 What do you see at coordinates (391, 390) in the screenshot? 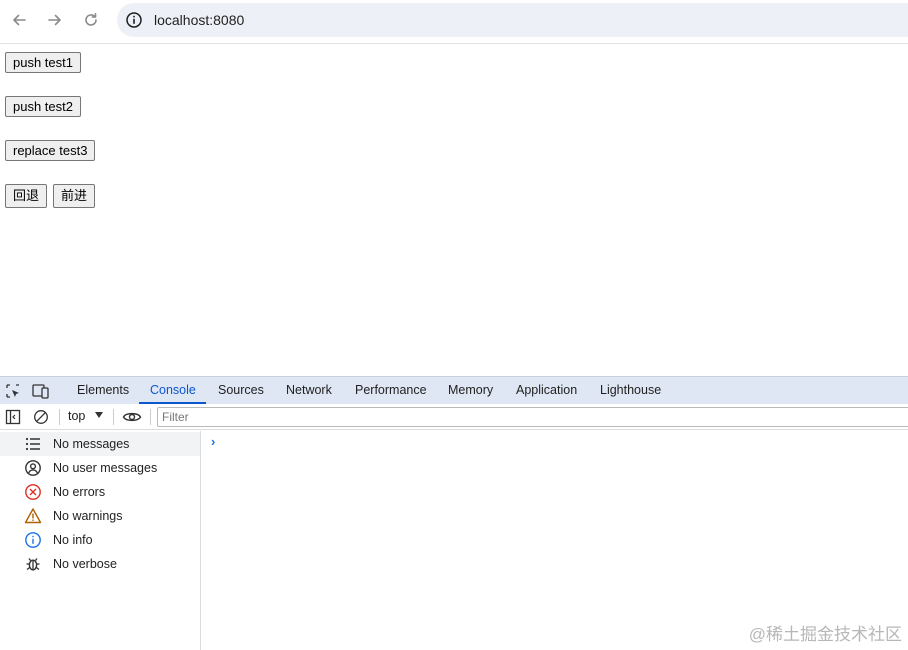
I see `tab-performance: Performance` at bounding box center [391, 390].